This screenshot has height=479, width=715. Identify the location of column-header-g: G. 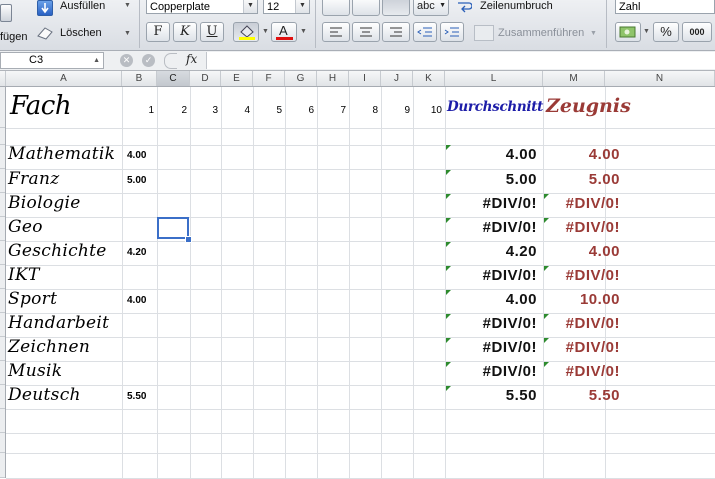
(301, 78).